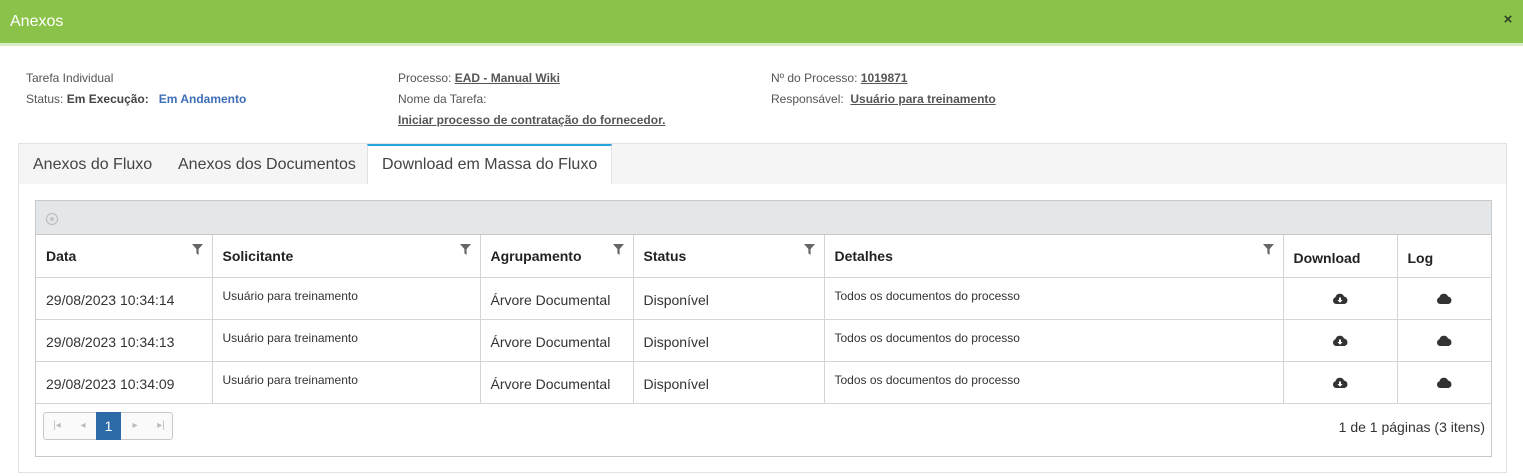 The height and width of the screenshot is (476, 1523). Describe the element at coordinates (442, 99) in the screenshot. I see `task-name-label: Nome da Tarefa:` at that location.